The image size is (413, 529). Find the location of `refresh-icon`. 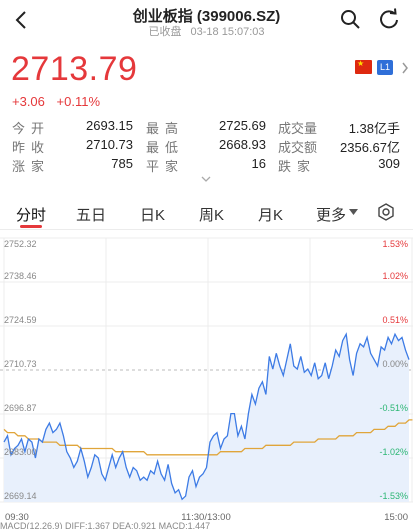

refresh-icon is located at coordinates (389, 19).